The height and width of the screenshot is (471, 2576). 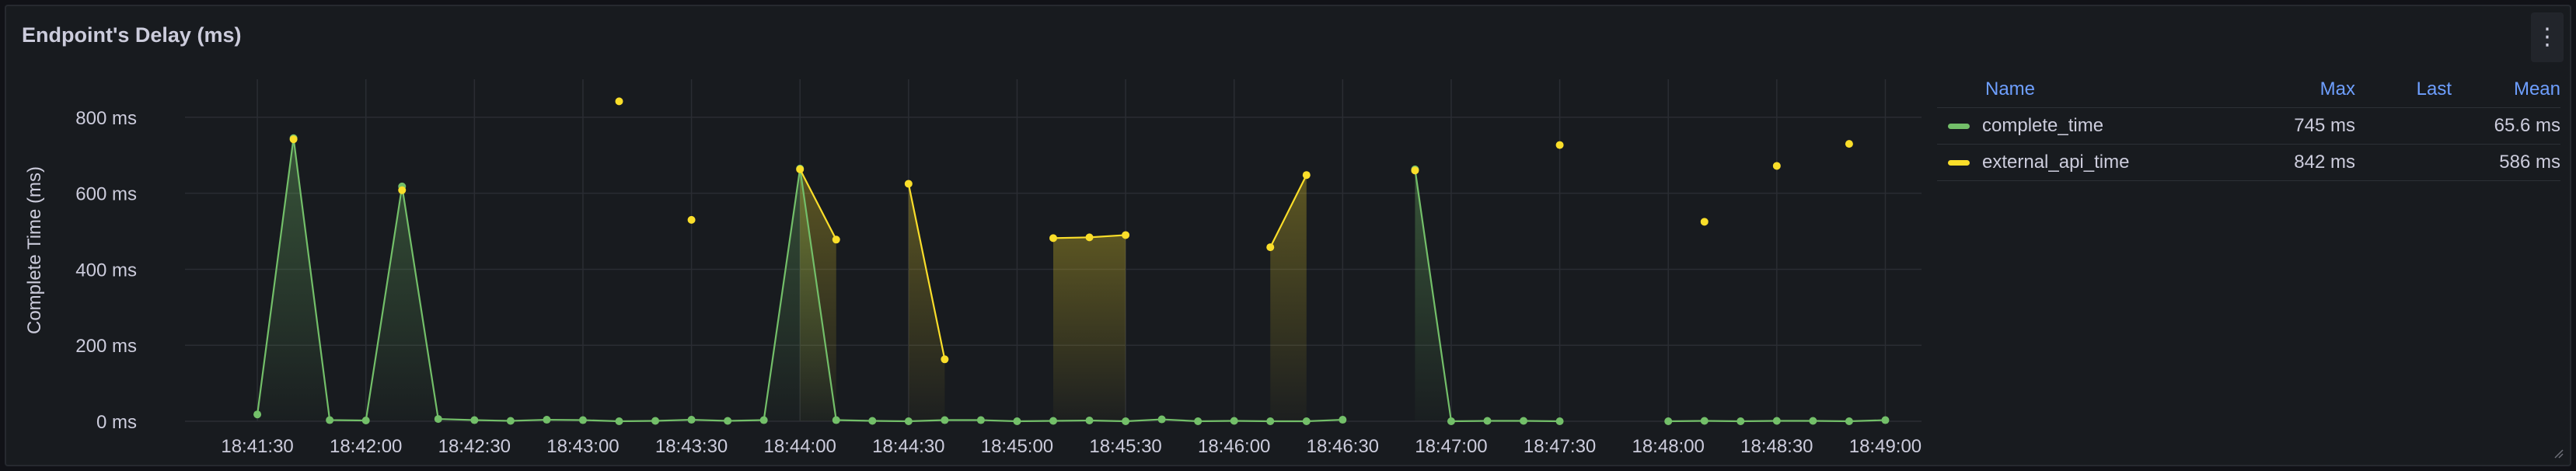 I want to click on panel-menu-button: ⋮, so click(x=2548, y=37).